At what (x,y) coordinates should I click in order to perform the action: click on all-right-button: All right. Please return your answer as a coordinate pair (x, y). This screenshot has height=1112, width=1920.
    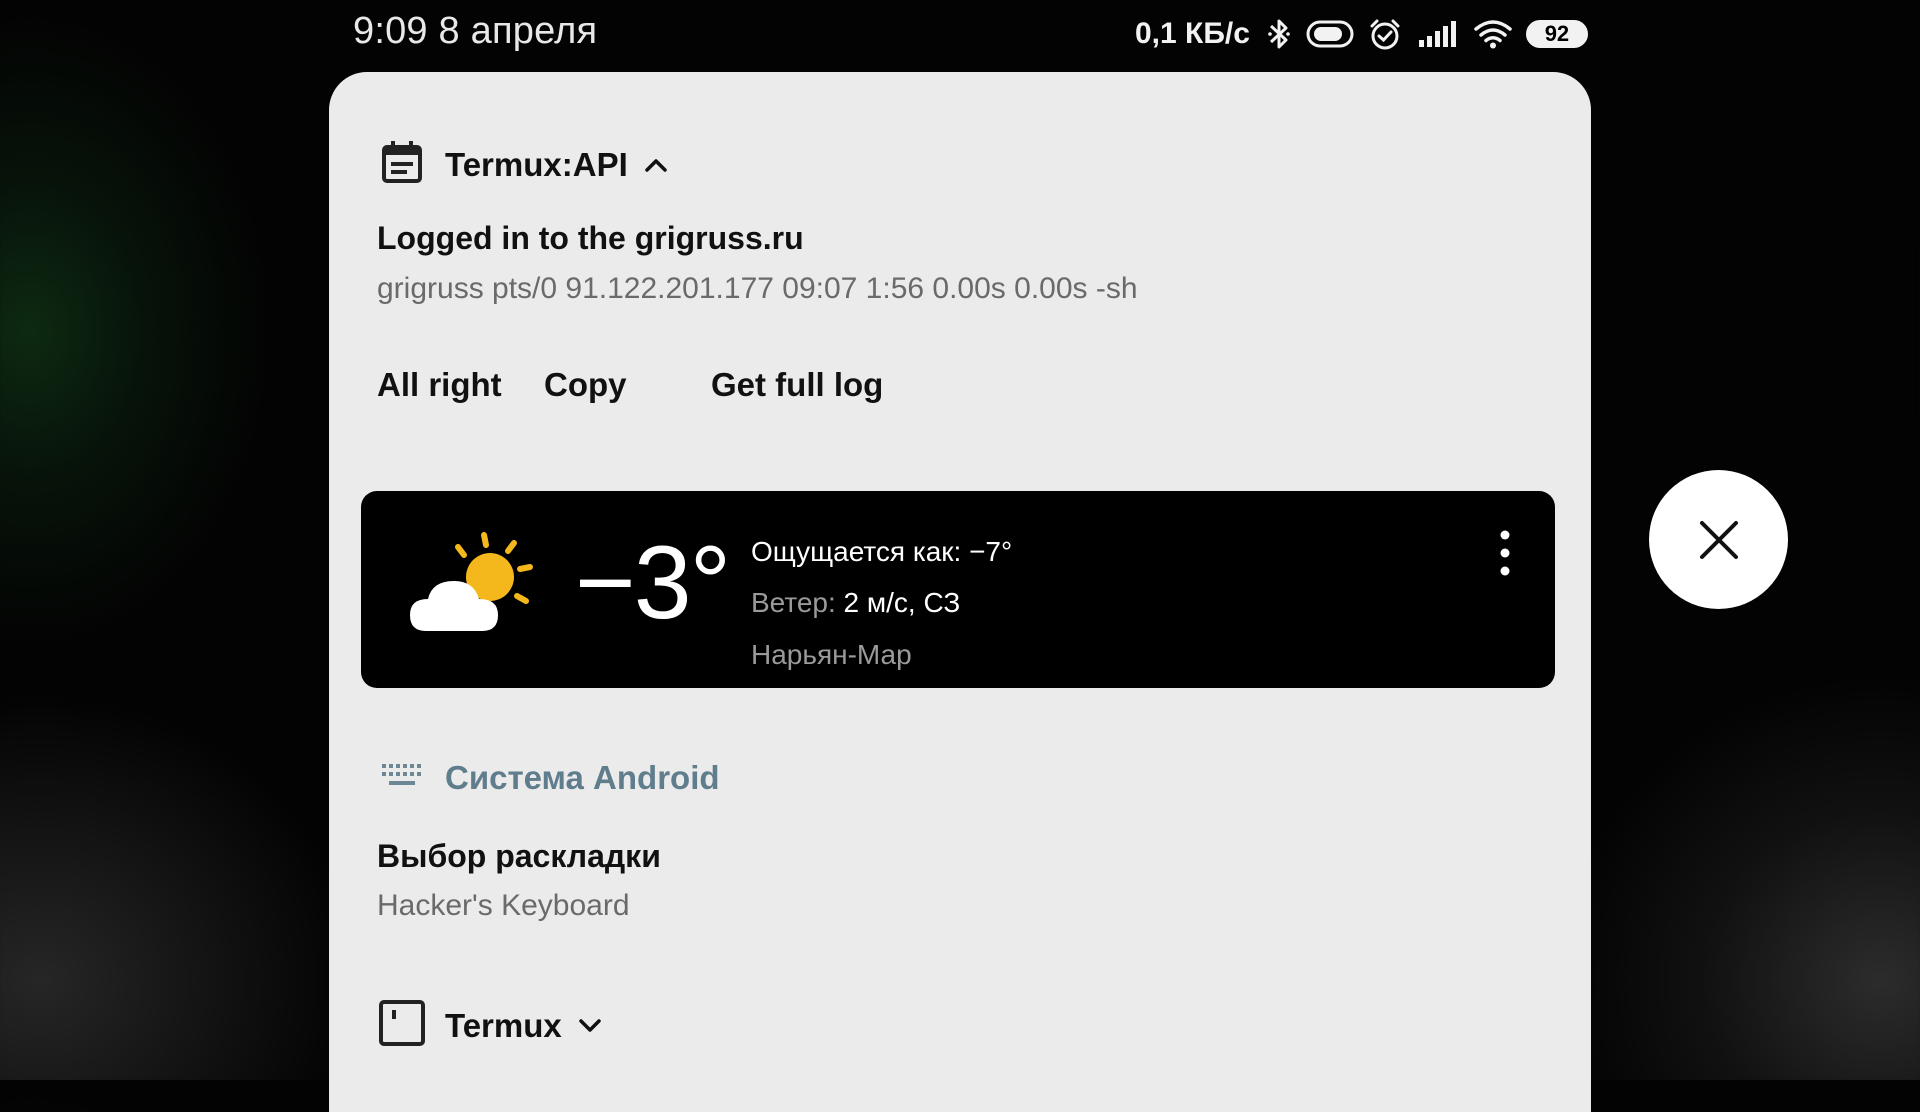
    Looking at the image, I should click on (439, 385).